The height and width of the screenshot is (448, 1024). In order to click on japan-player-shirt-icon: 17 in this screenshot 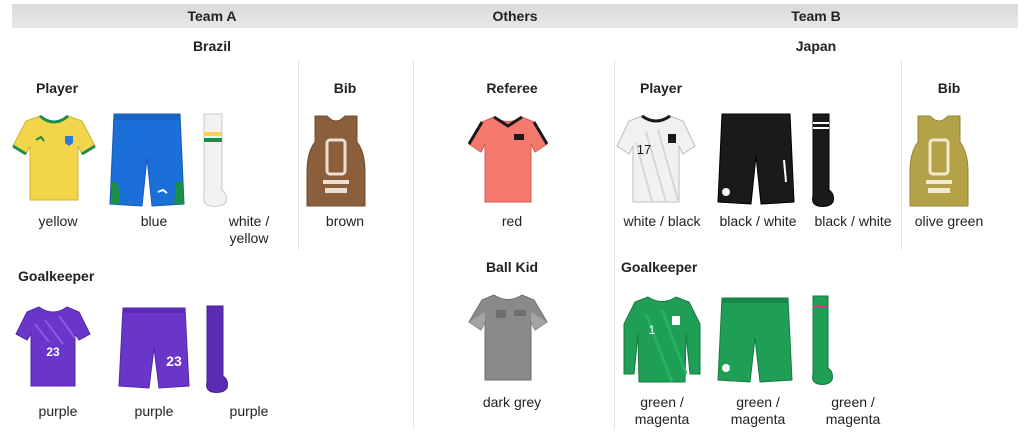, I will do `click(656, 160)`.